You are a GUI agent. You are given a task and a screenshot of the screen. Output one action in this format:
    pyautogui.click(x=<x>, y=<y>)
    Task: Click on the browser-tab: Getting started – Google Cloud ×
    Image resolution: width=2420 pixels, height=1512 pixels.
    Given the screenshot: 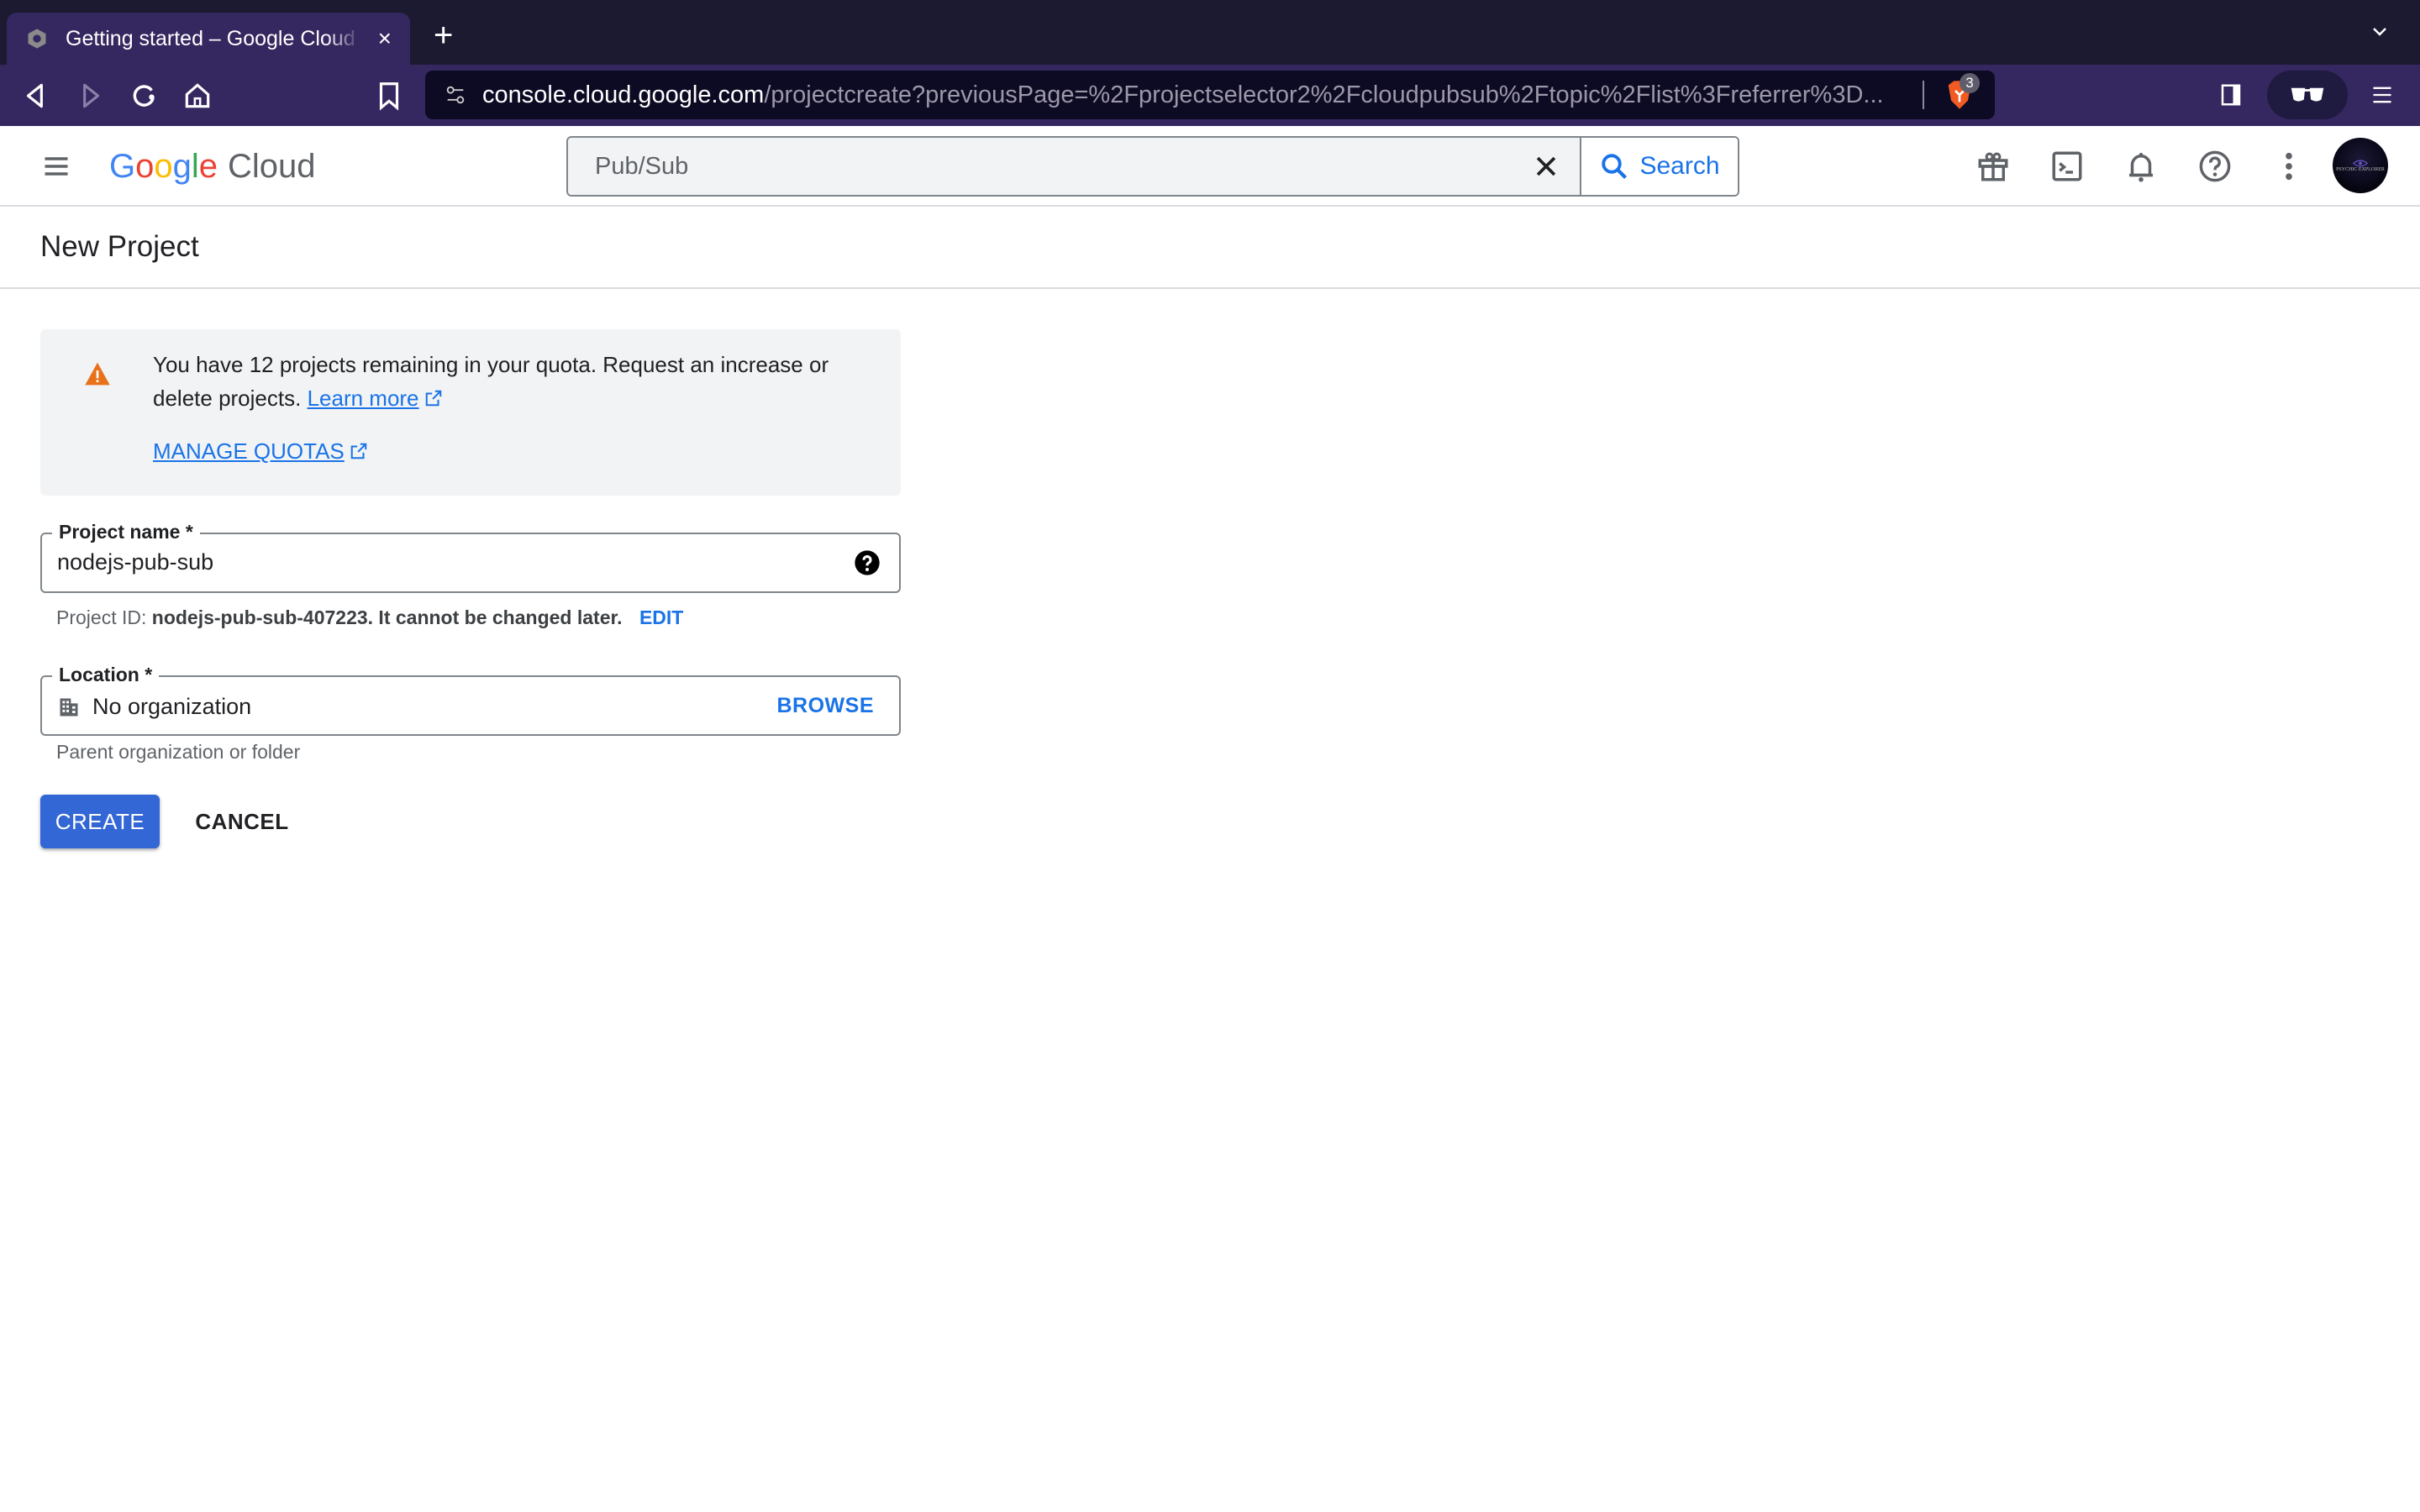 What is the action you would take?
    pyautogui.click(x=208, y=39)
    